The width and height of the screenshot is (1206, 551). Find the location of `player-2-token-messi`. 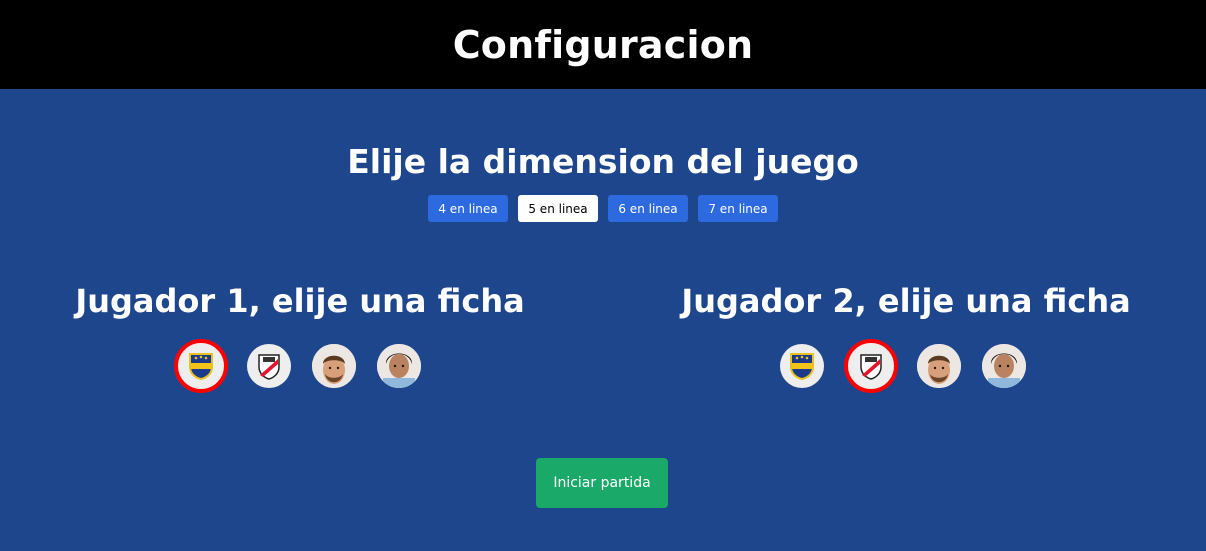

player-2-token-messi is located at coordinates (939, 366).